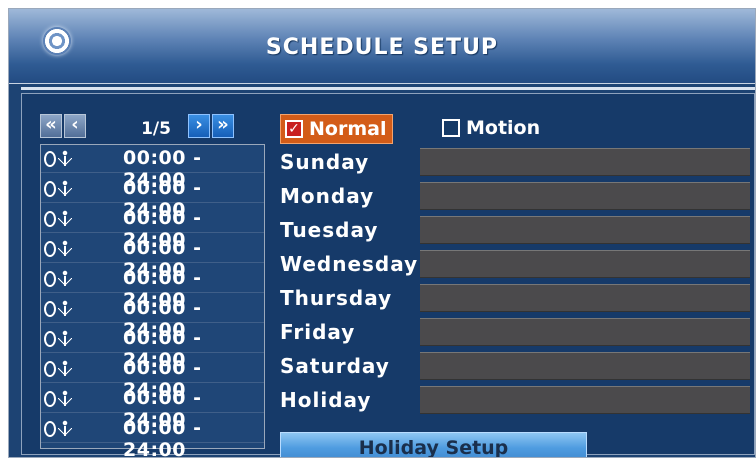 This screenshot has width=756, height=463. Describe the element at coordinates (585, 162) in the screenshot. I see `day-schedule-bar-sunday` at that location.